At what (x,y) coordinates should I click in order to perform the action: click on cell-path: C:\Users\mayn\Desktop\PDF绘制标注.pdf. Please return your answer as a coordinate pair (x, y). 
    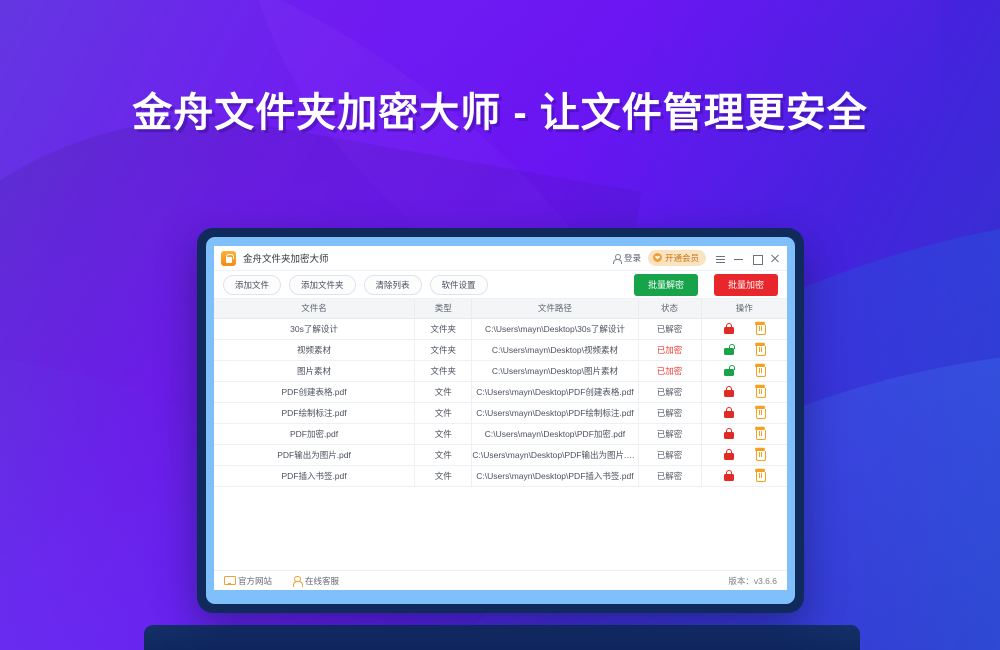
    Looking at the image, I should click on (555, 413).